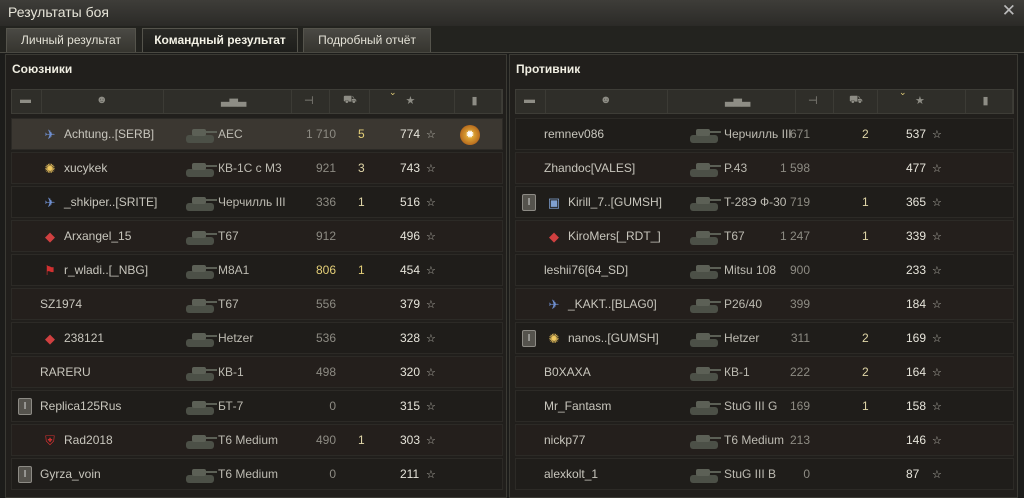  What do you see at coordinates (325, 168) in the screenshot?
I see `damage-value: 921` at bounding box center [325, 168].